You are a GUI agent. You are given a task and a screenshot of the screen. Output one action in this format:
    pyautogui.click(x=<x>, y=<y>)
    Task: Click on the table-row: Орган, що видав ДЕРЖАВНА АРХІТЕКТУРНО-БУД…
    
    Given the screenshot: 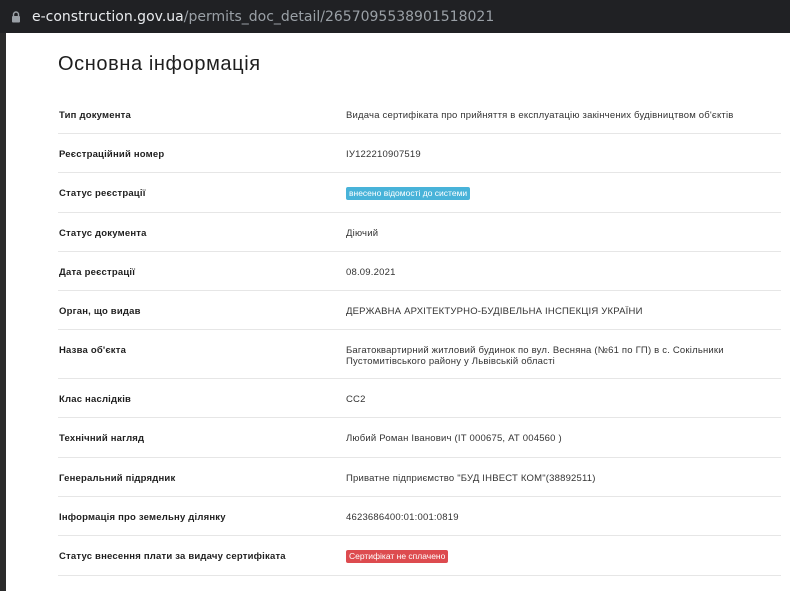 What is the action you would take?
    pyautogui.click(x=419, y=310)
    